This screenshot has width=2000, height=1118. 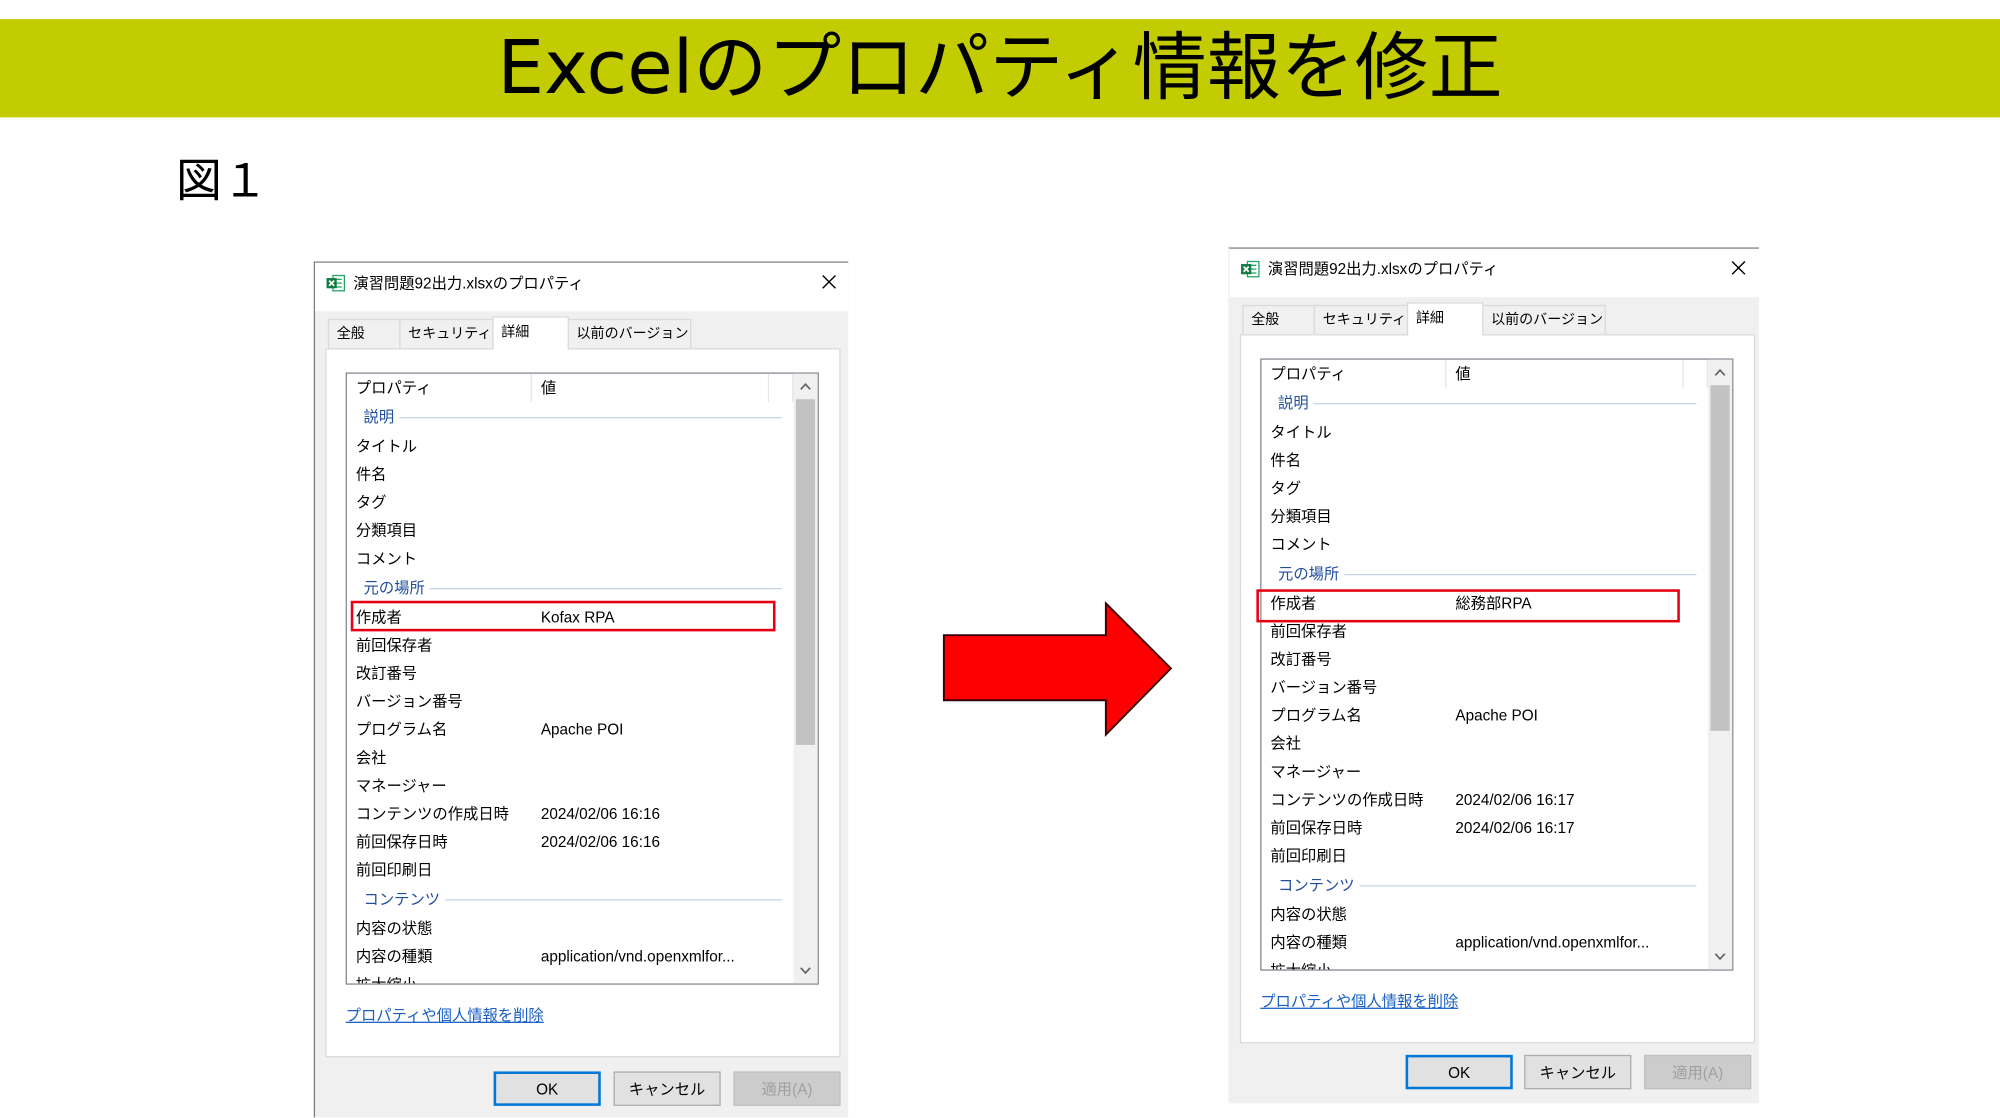 I want to click on property-row: 前回保存日時 2024/02/06 16:16, so click(x=570, y=842).